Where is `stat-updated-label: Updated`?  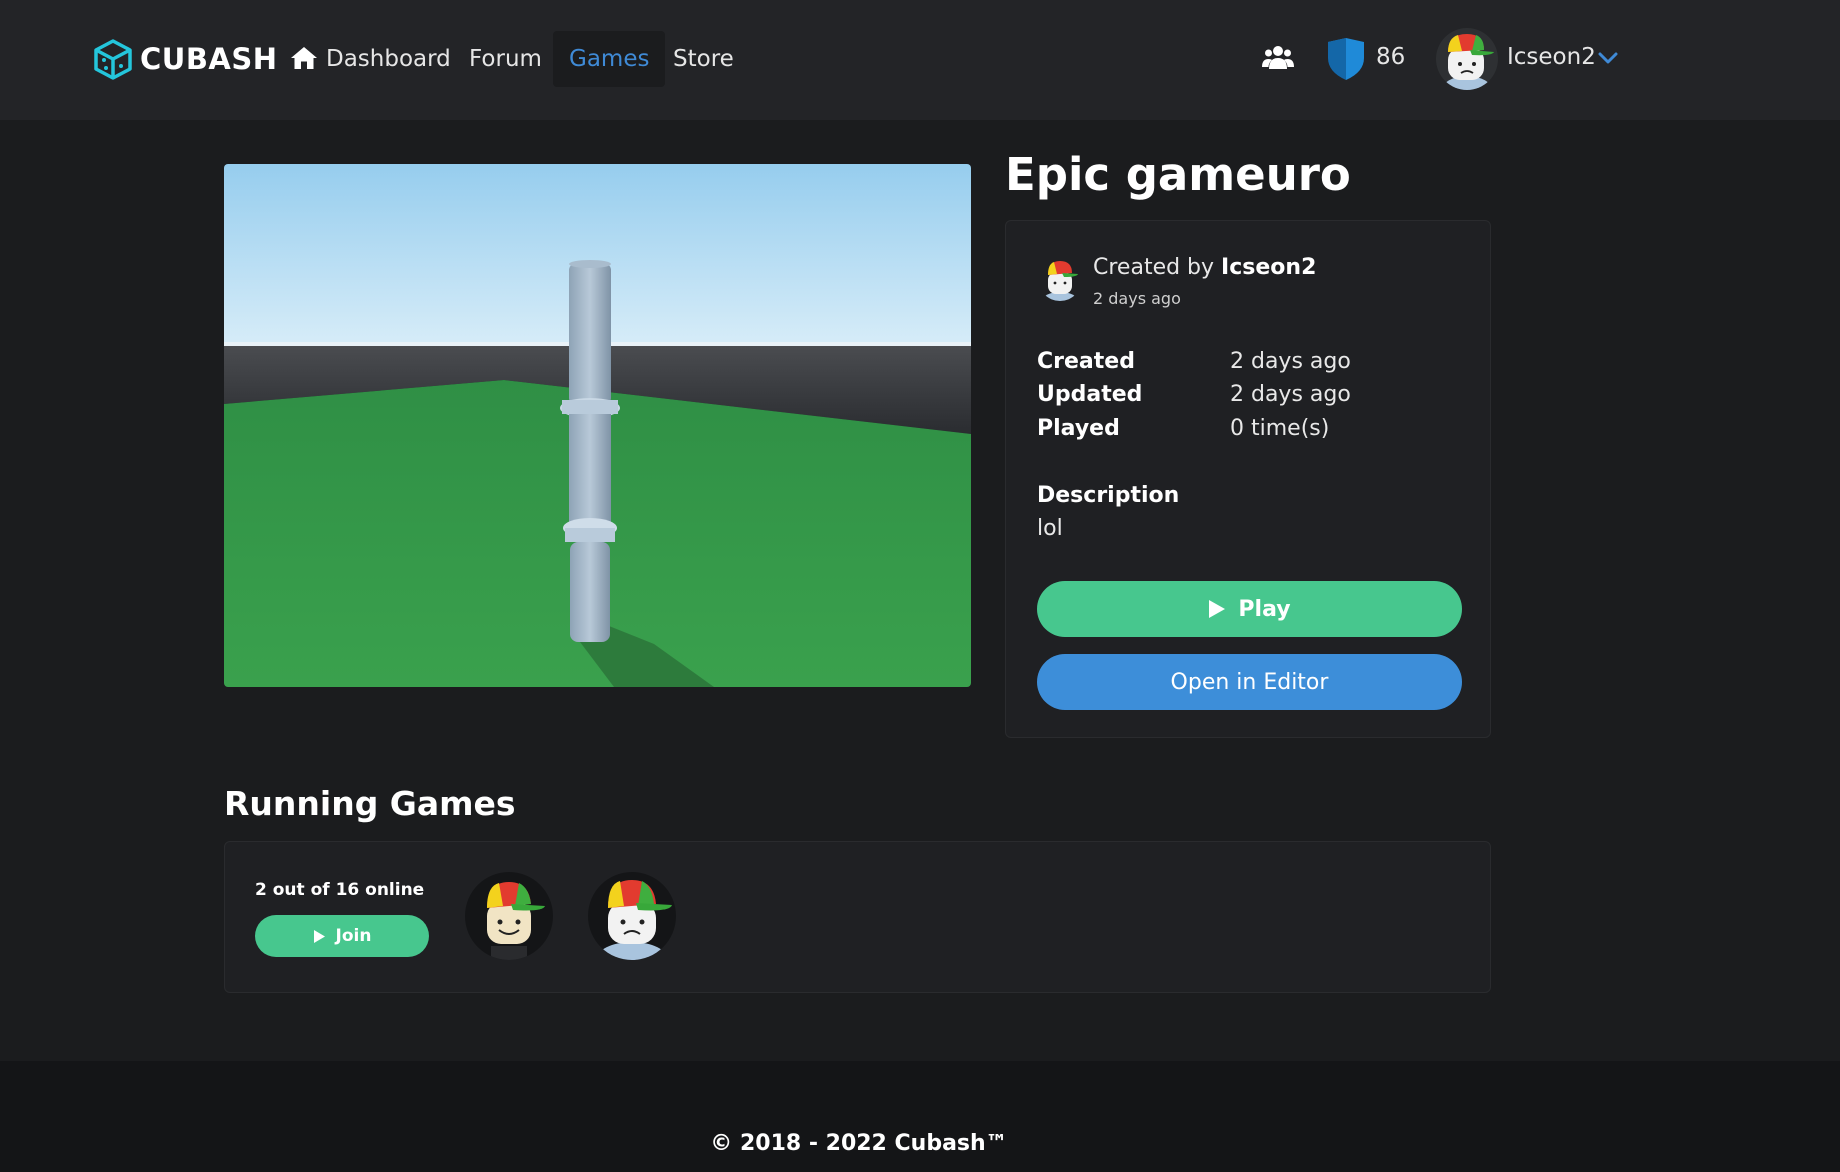
stat-updated-label: Updated is located at coordinates (1090, 394).